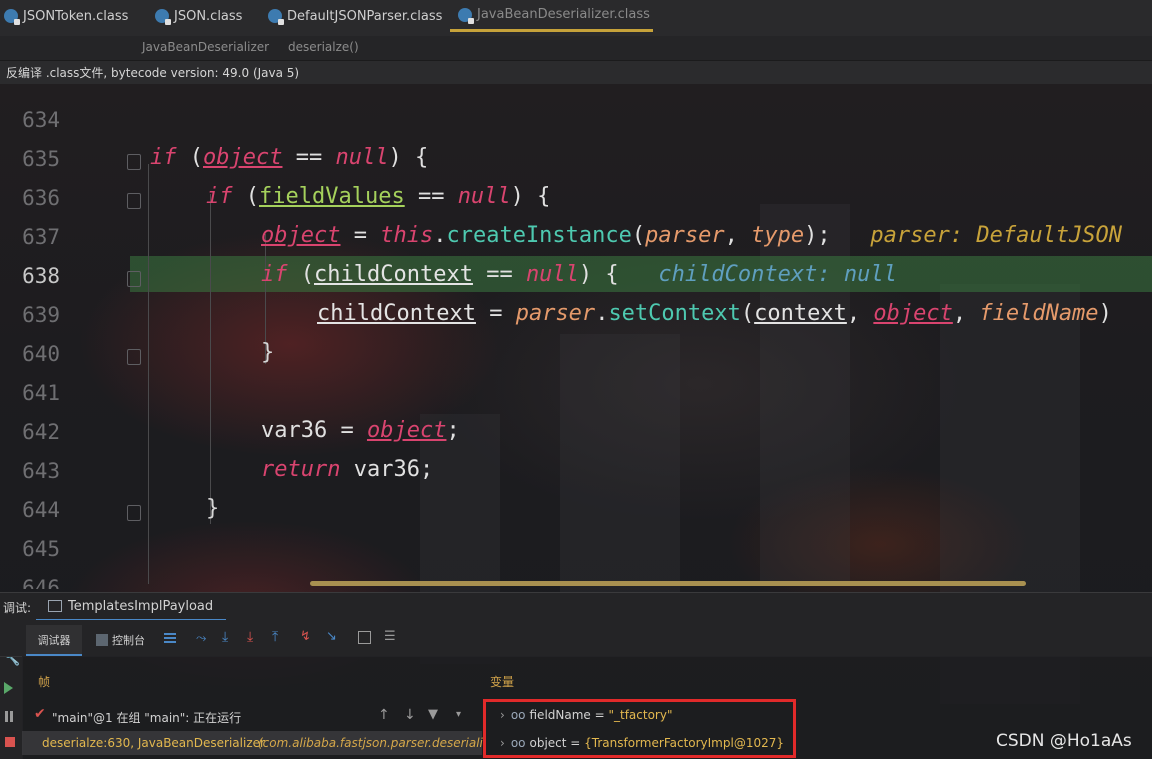  I want to click on tab-console: 控制台, so click(120, 640).